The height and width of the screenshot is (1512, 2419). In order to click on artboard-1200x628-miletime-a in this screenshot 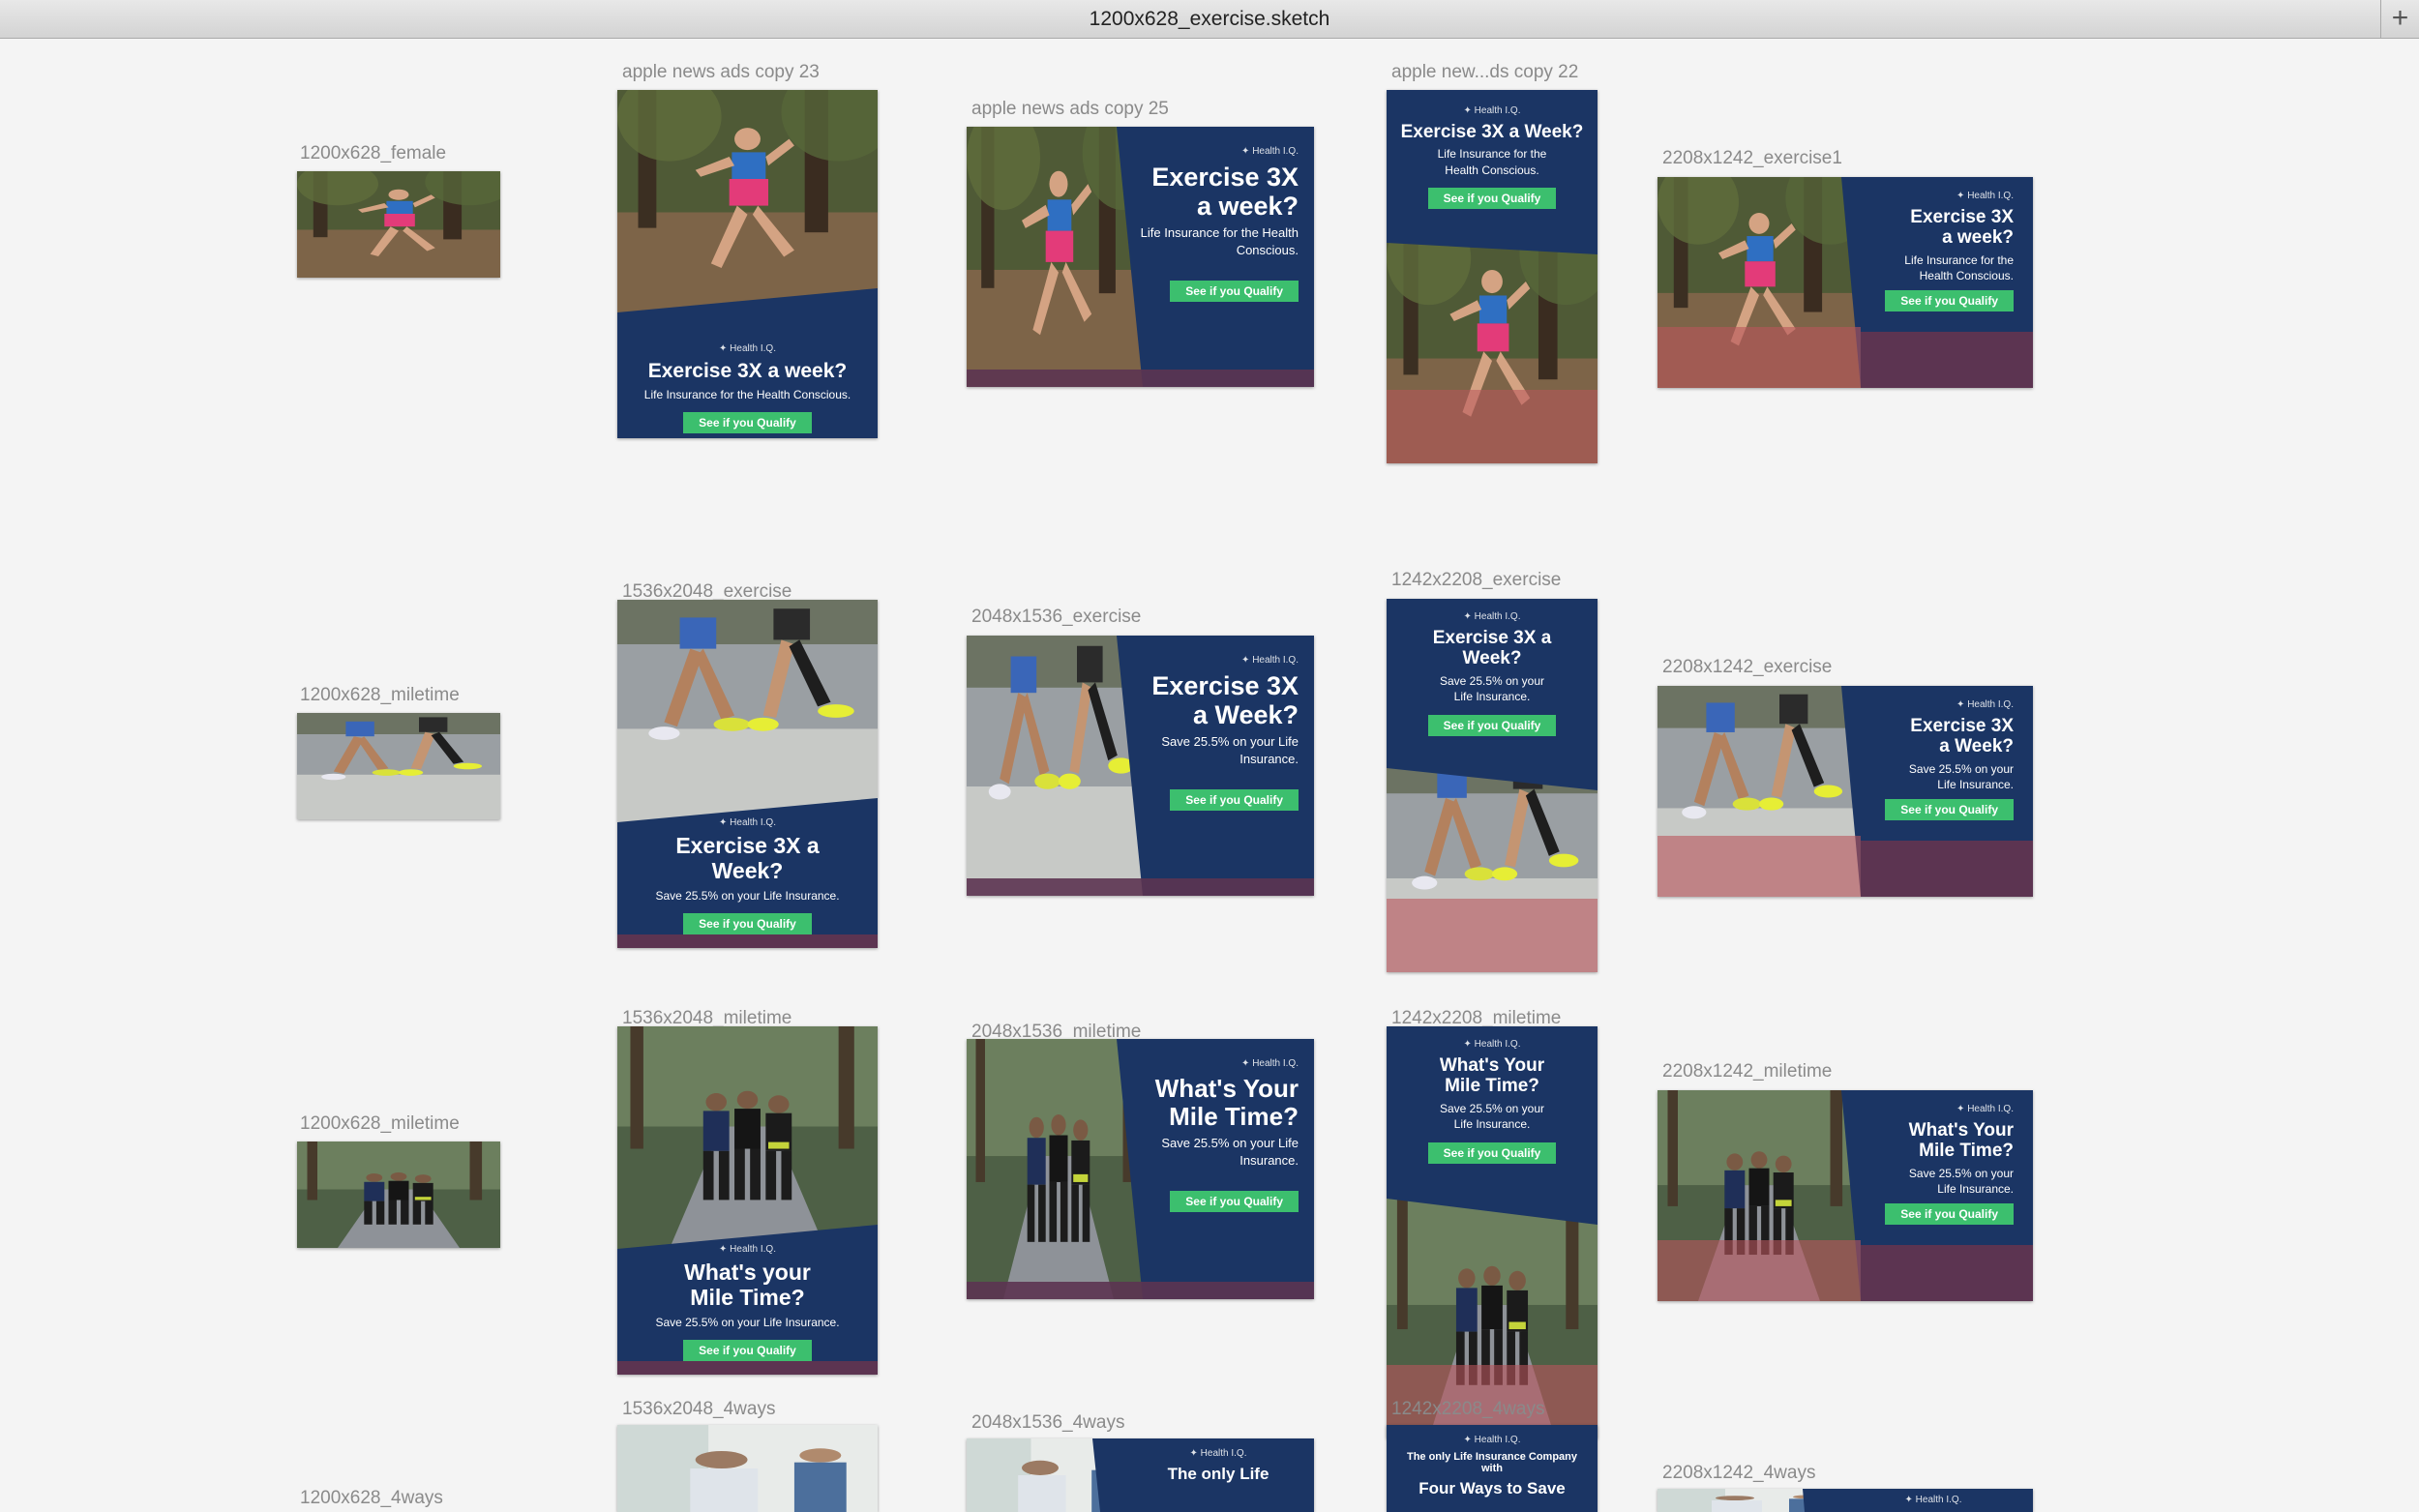, I will do `click(398, 766)`.